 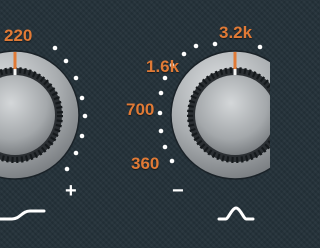 What do you see at coordinates (236, 213) in the screenshot?
I see `bell-peak-icon` at bounding box center [236, 213].